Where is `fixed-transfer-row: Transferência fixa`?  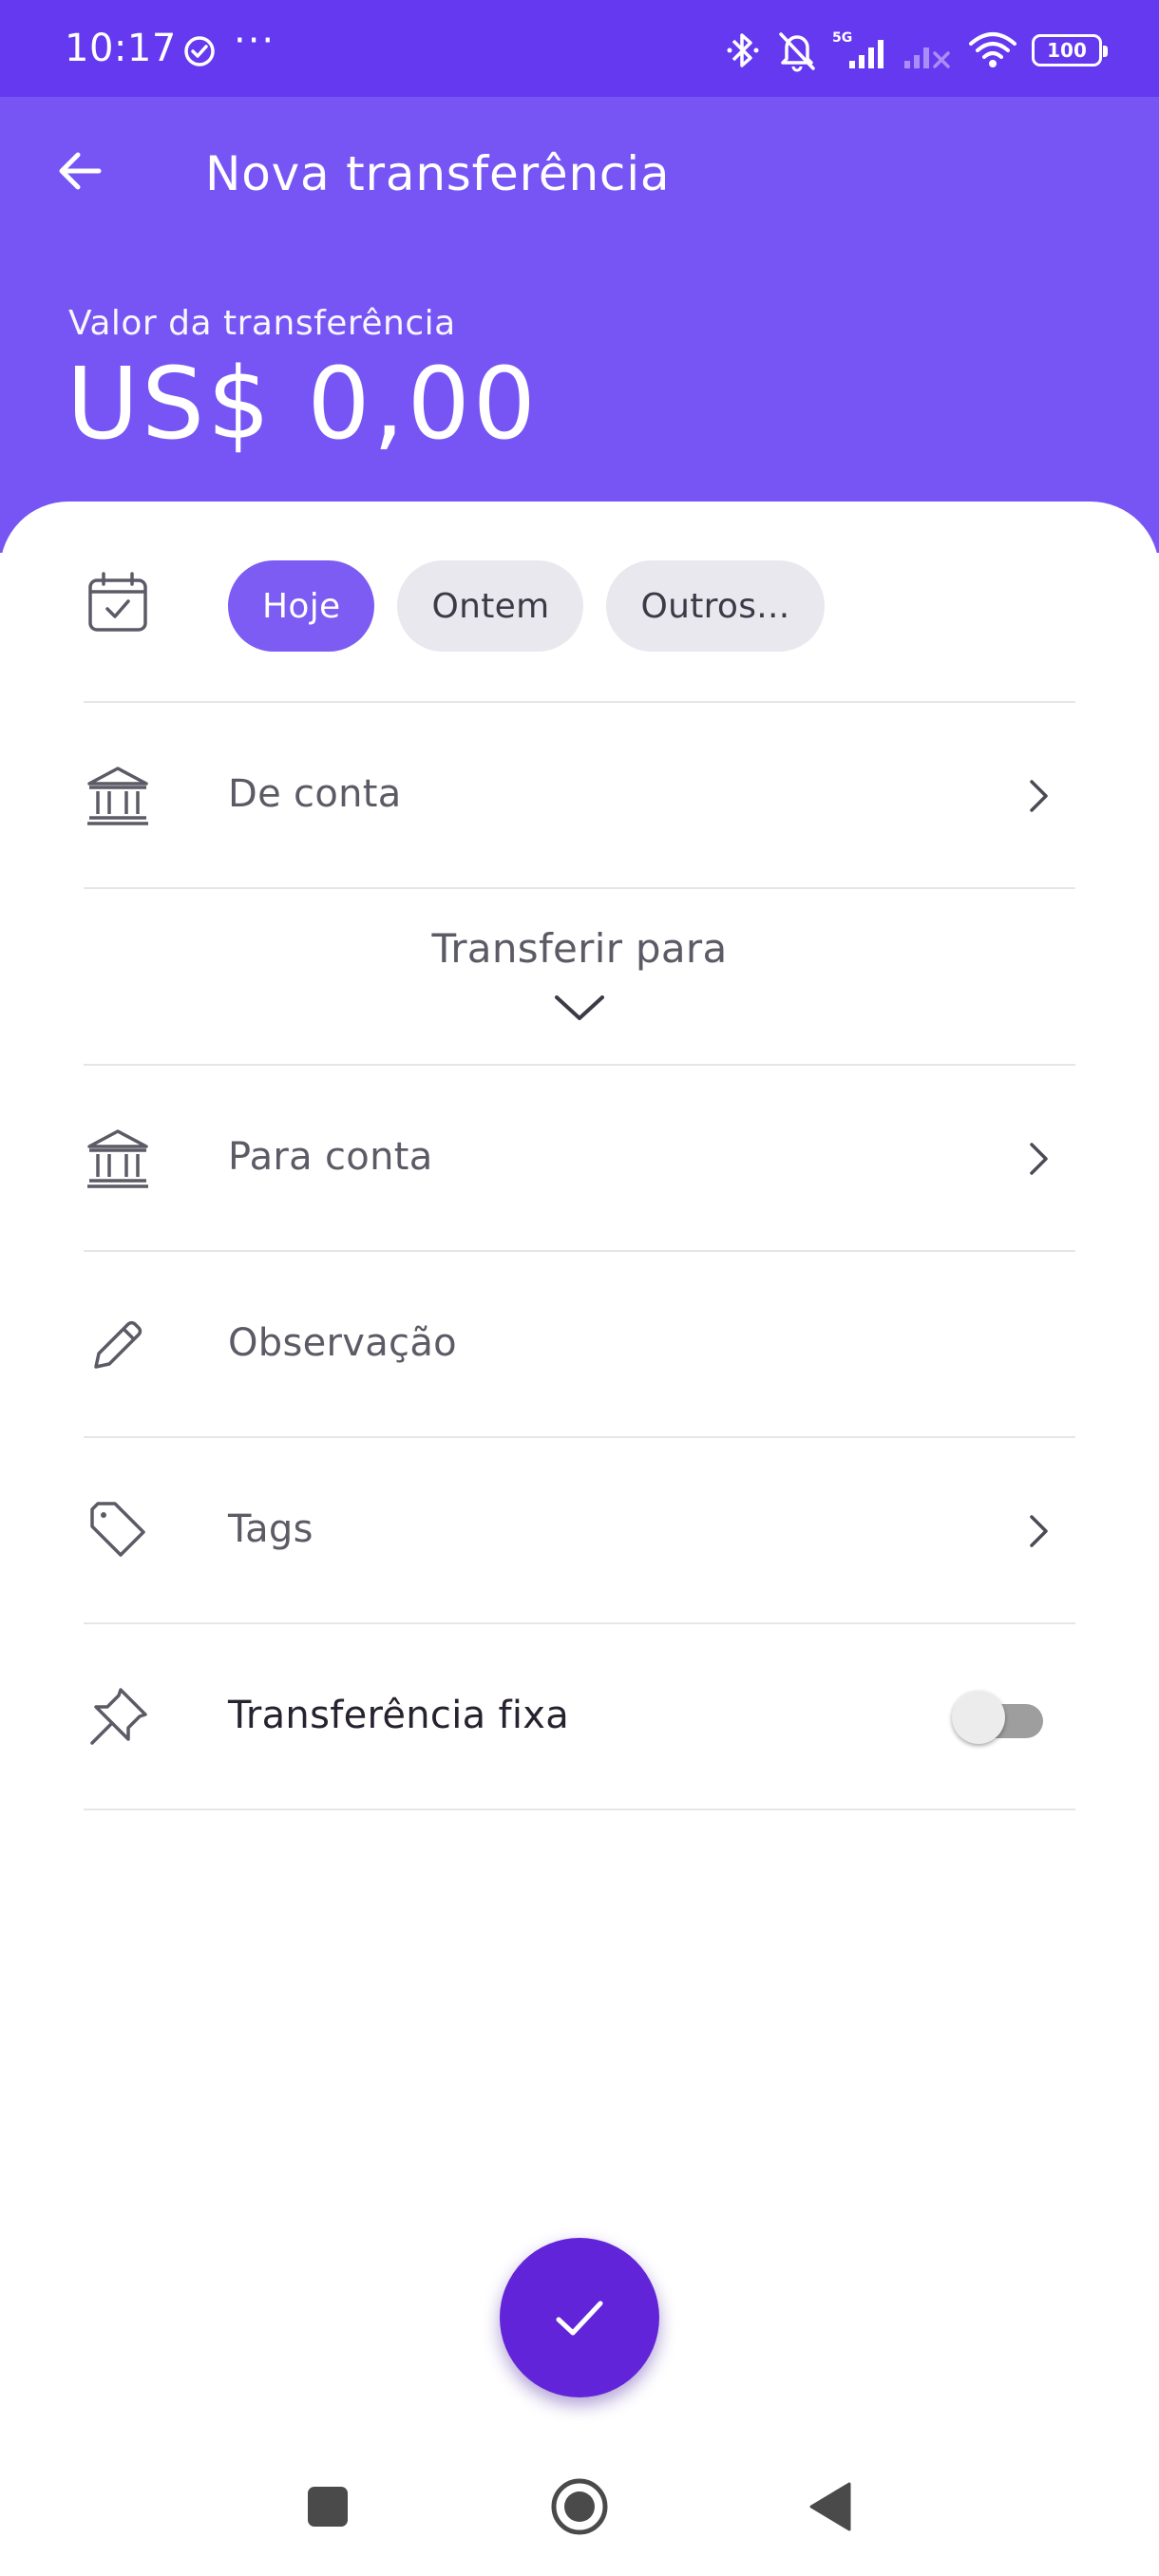
fixed-transfer-row: Transferência fixa is located at coordinates (579, 1717).